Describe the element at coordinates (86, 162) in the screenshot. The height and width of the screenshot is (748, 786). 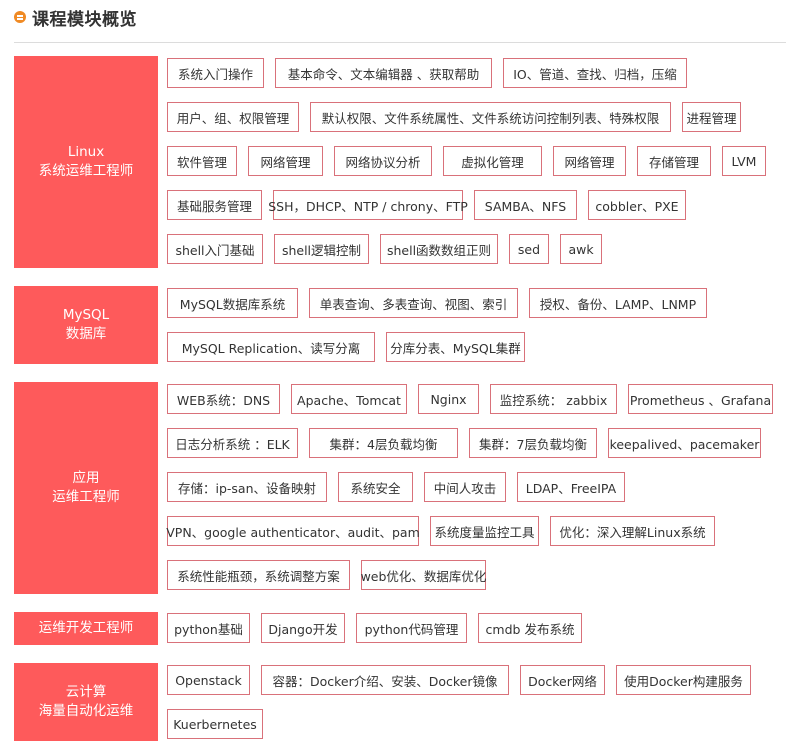
I see `module-label: Linux 系统运维工程师` at that location.